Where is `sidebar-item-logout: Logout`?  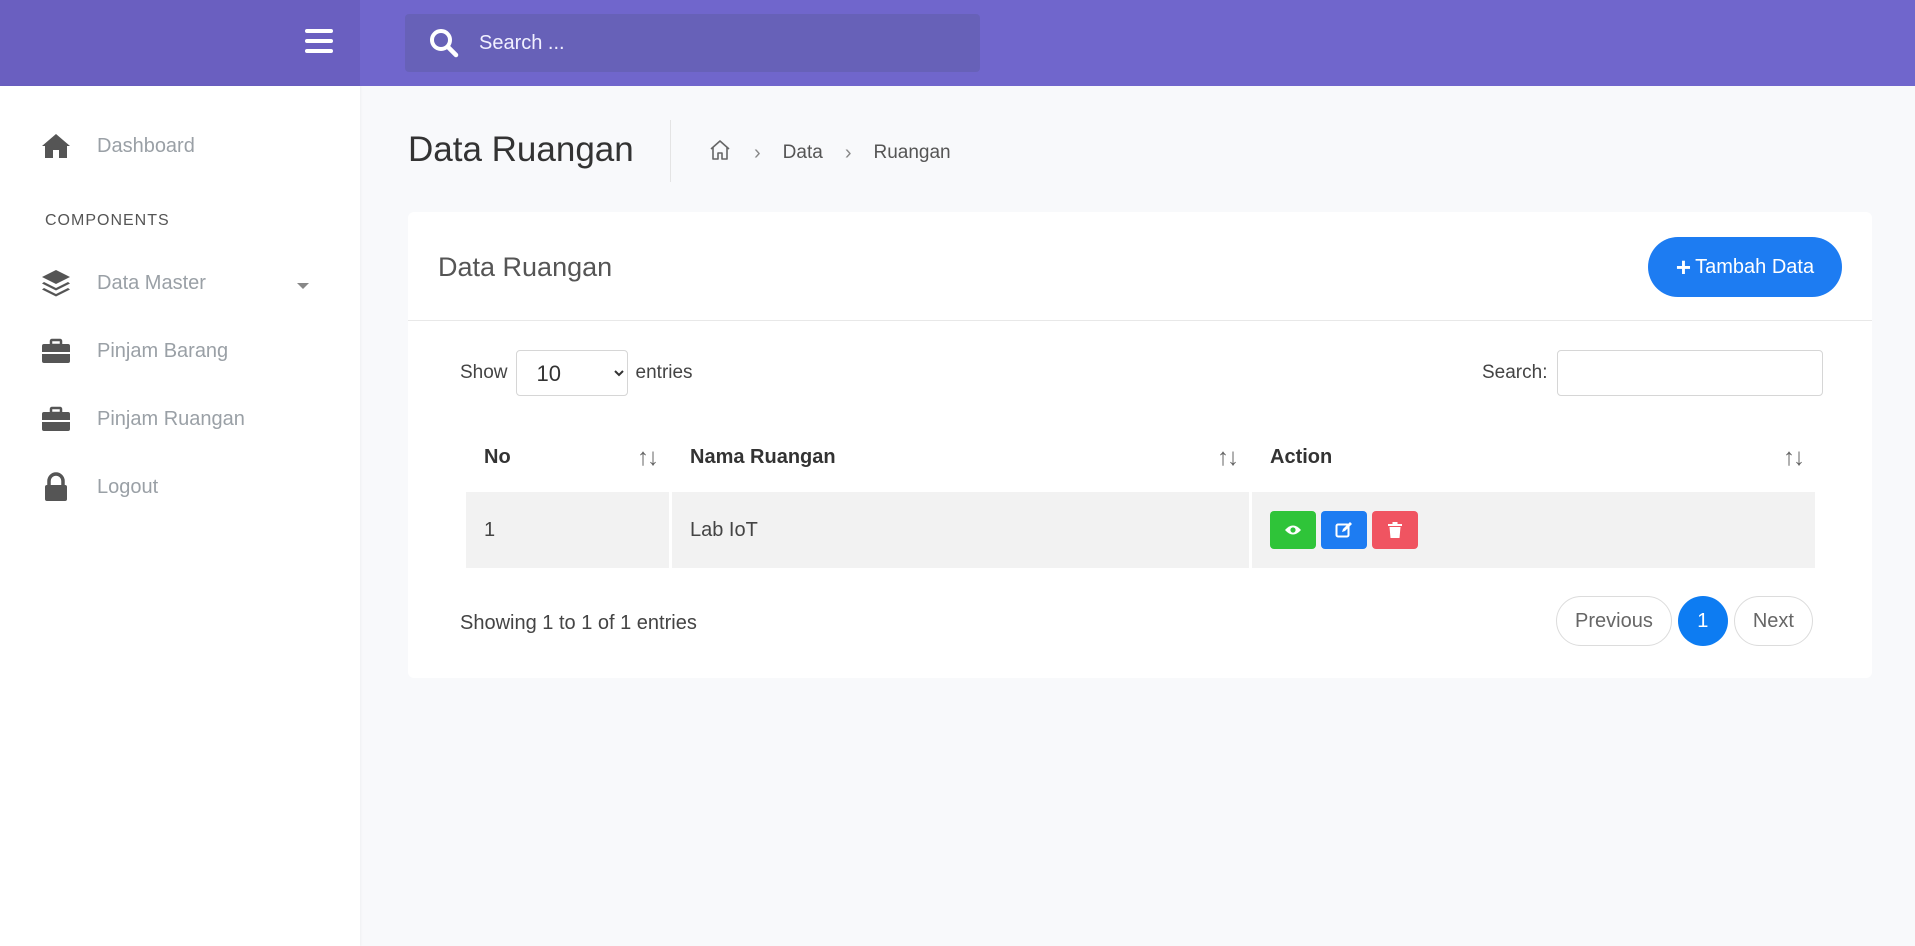
sidebar-item-logout: Logout is located at coordinates (99, 487).